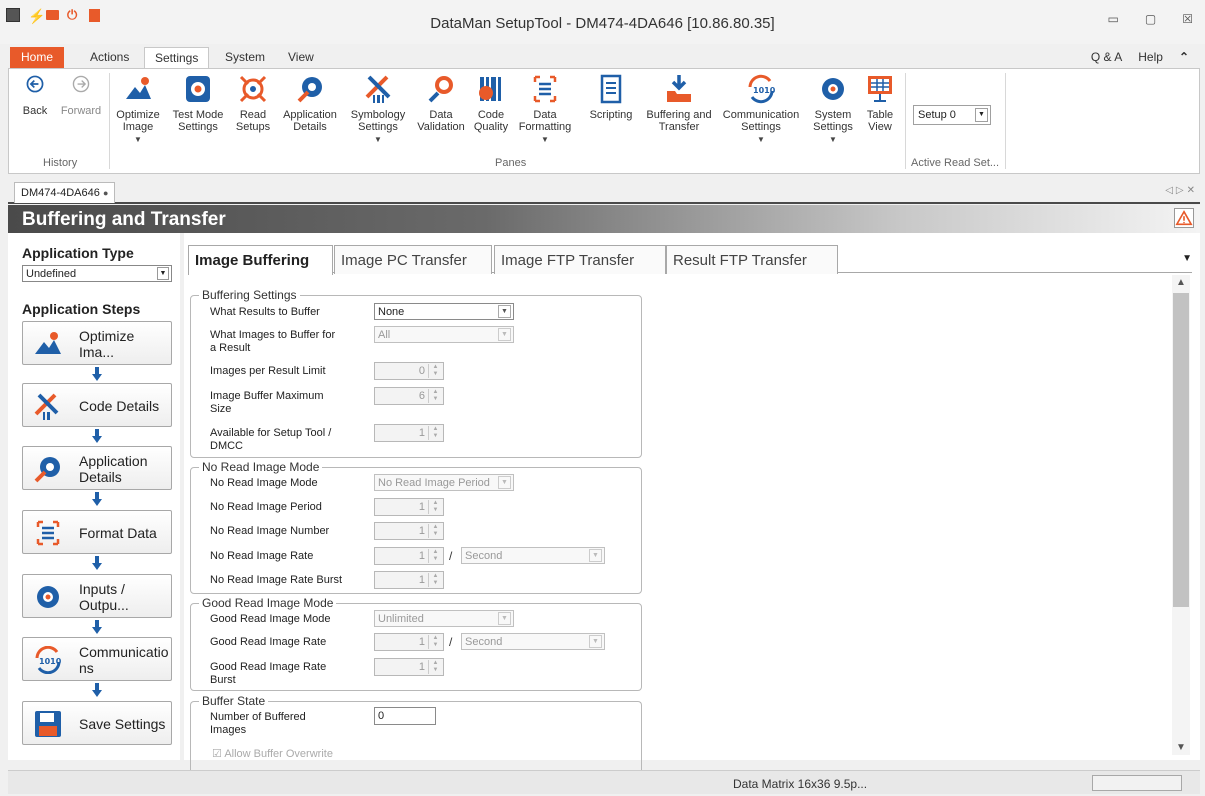 The height and width of the screenshot is (796, 1205). I want to click on application-details-icon, so click(309, 90).